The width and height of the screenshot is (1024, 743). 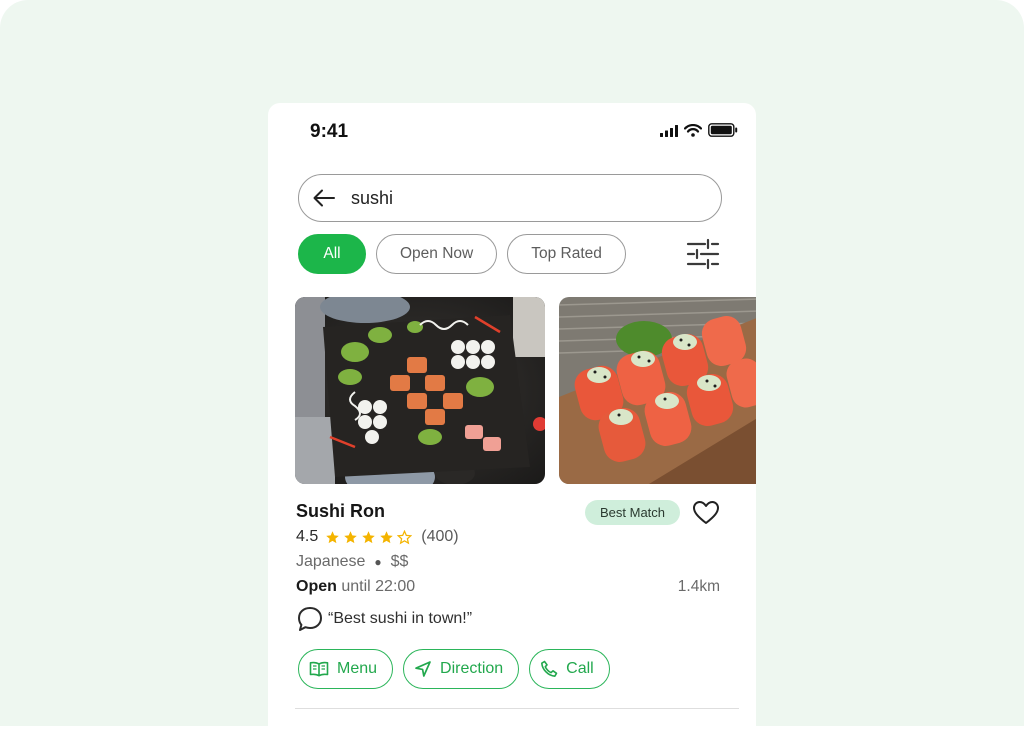 What do you see at coordinates (472, 668) in the screenshot?
I see `direction-label: Direction` at bounding box center [472, 668].